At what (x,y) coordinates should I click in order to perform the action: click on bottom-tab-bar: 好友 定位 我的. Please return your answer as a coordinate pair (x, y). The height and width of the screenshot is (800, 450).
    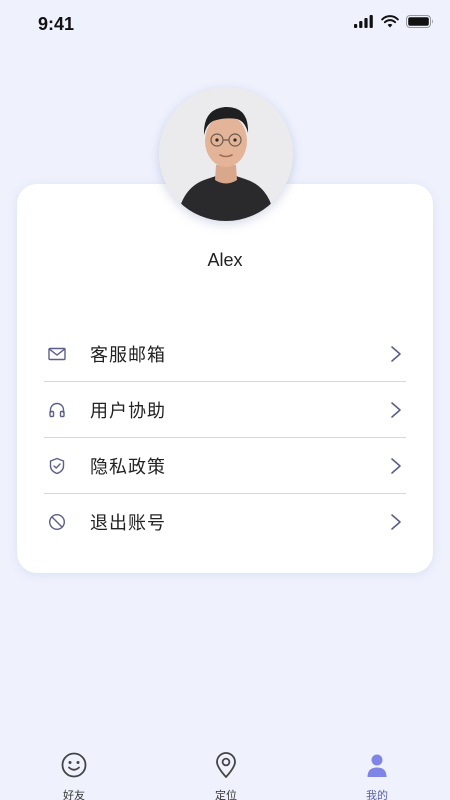
    Looking at the image, I should click on (225, 772).